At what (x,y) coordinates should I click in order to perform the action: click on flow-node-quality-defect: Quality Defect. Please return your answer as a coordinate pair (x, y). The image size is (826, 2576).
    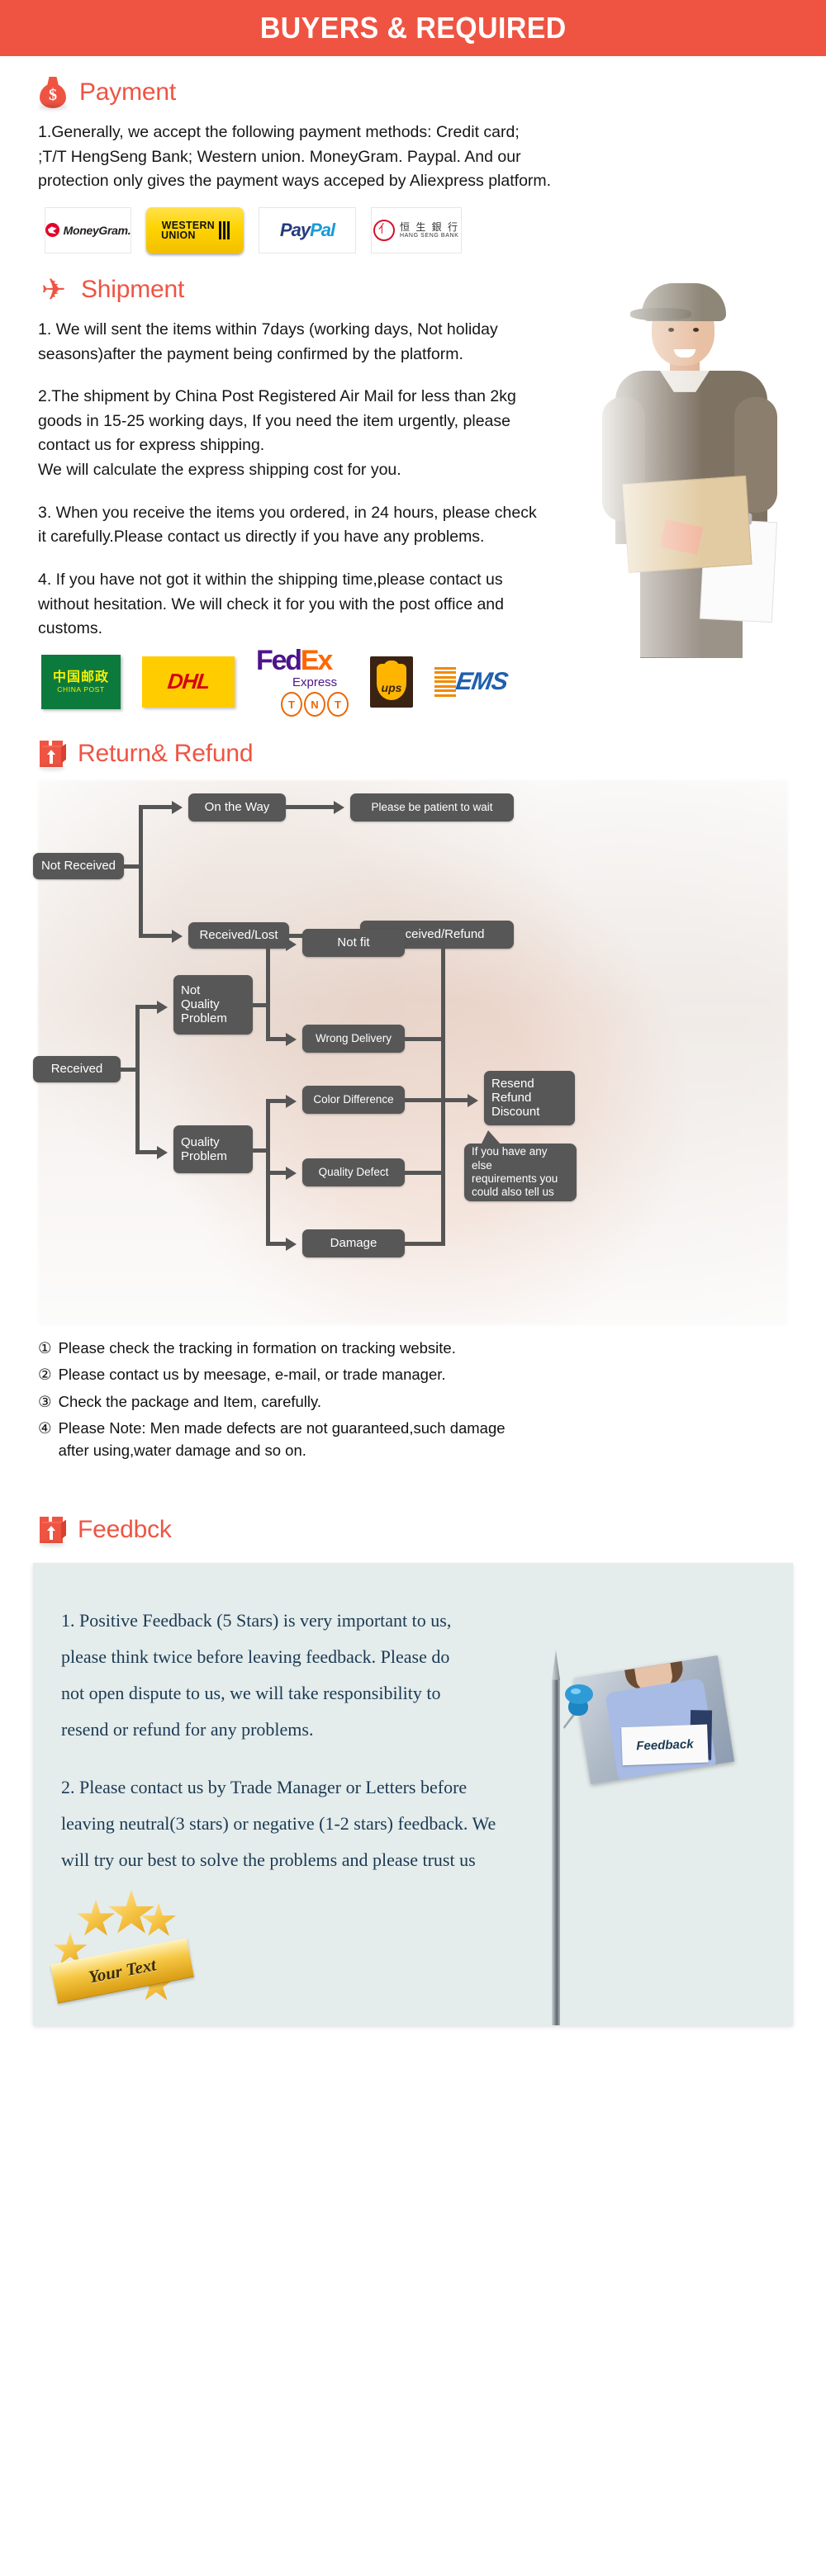
    Looking at the image, I should click on (353, 1172).